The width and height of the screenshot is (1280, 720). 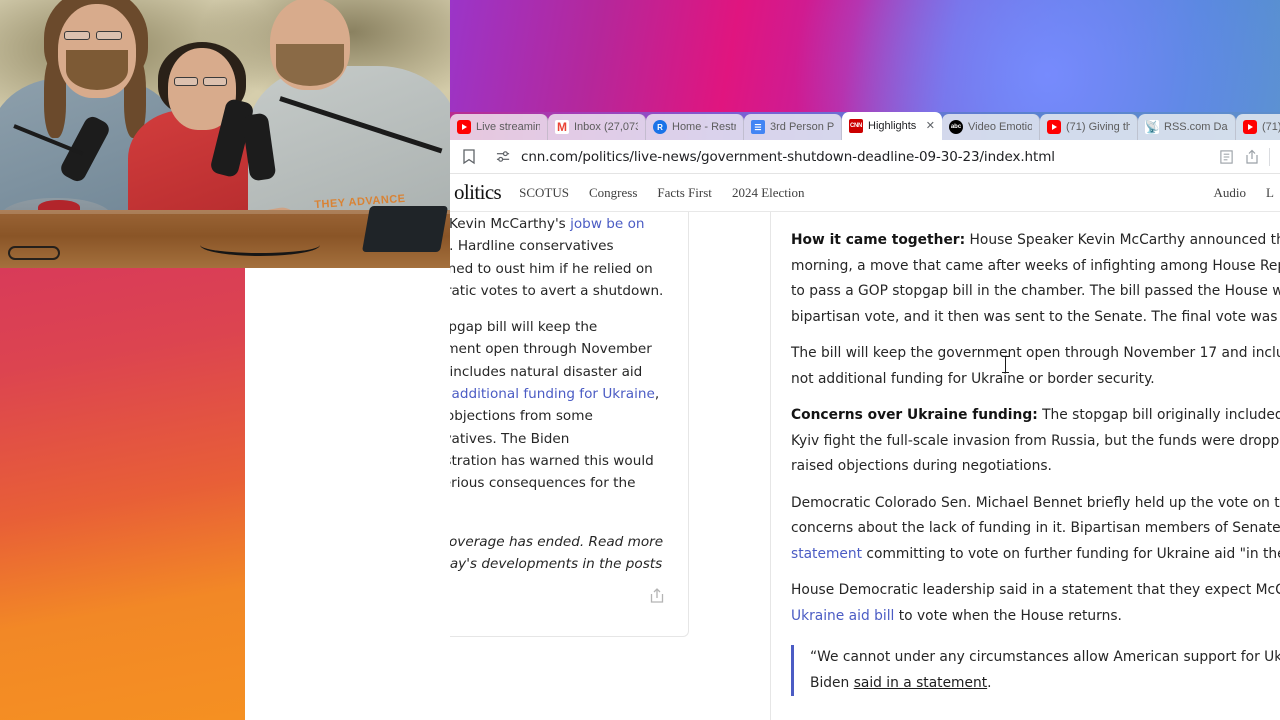 I want to click on tab-label: Highlights, so click(x=892, y=126).